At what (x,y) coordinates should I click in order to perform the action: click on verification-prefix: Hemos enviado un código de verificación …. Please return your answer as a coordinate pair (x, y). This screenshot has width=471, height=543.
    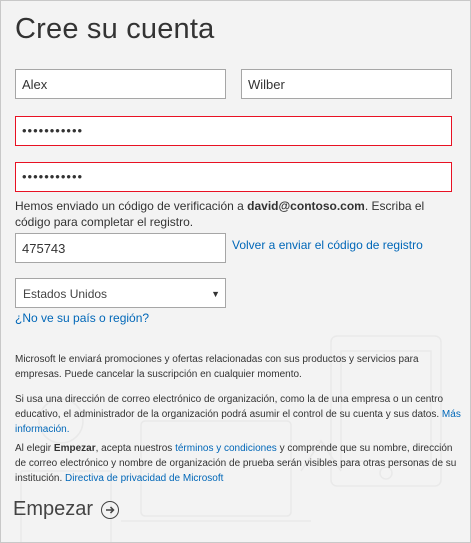
    Looking at the image, I should click on (131, 206).